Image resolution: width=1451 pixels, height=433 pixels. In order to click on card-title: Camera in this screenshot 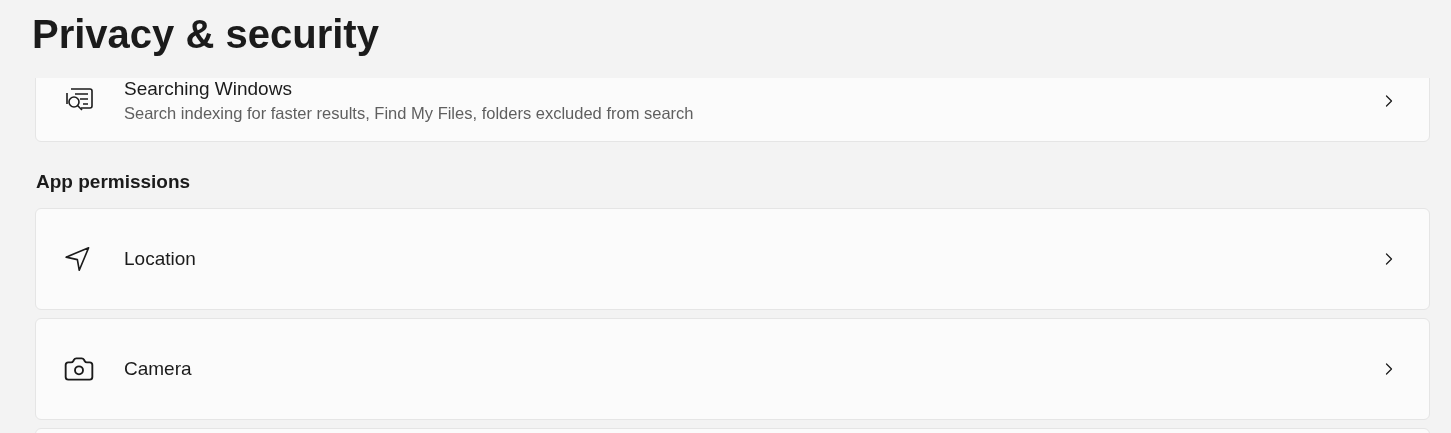, I will do `click(158, 369)`.